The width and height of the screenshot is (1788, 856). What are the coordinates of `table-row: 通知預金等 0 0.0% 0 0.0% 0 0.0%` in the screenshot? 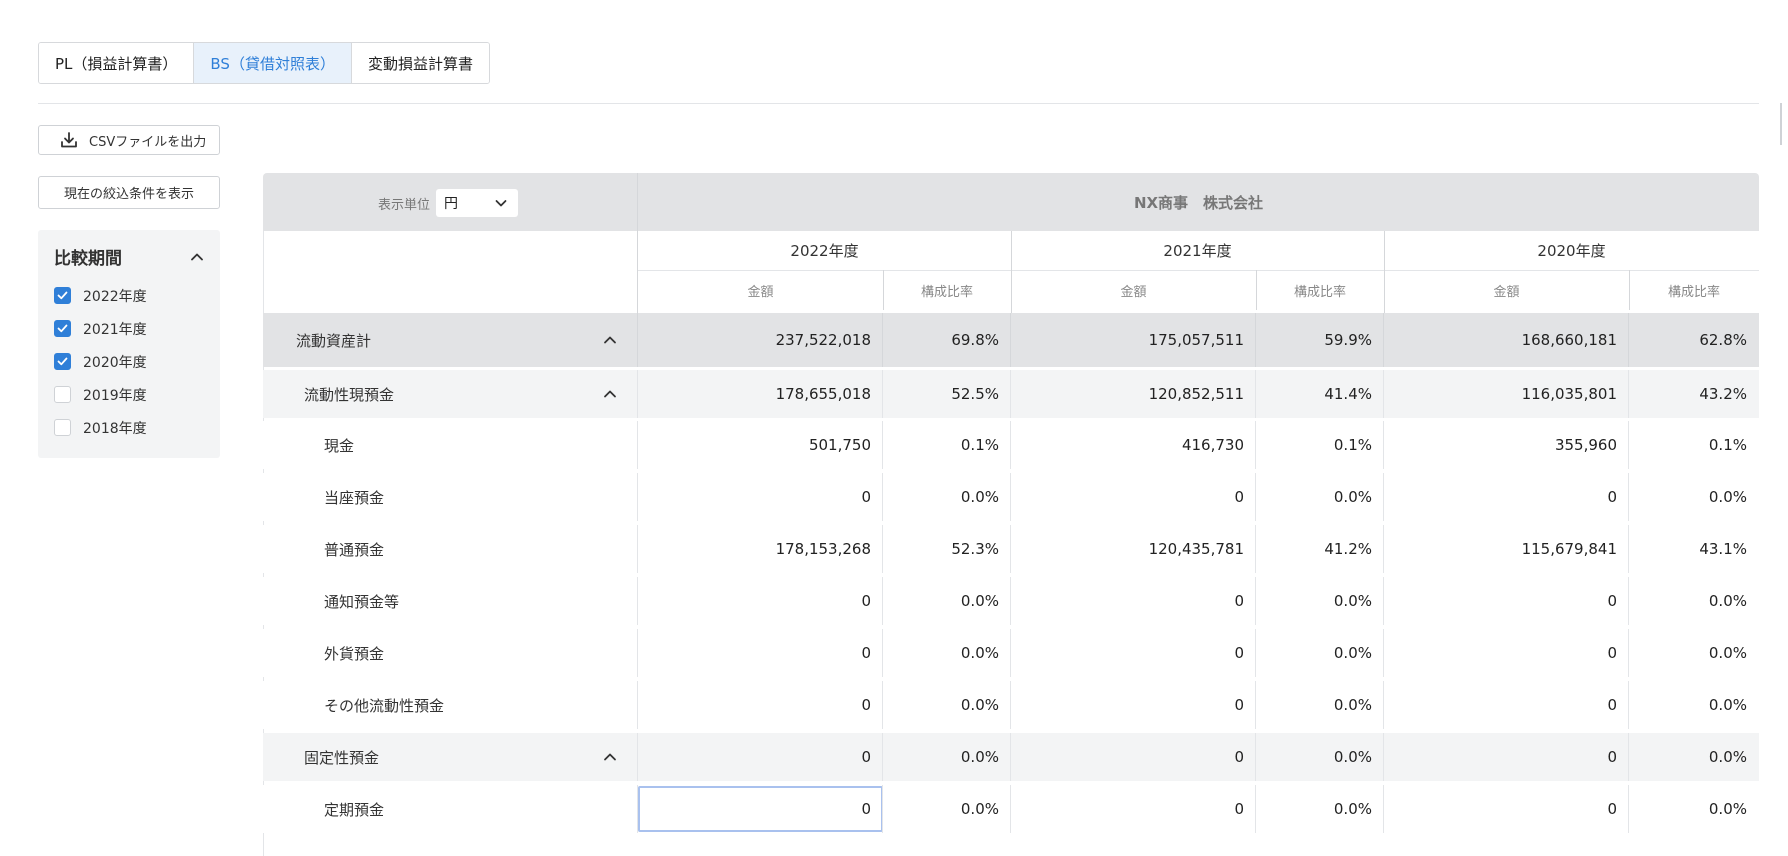 It's located at (1011, 601).